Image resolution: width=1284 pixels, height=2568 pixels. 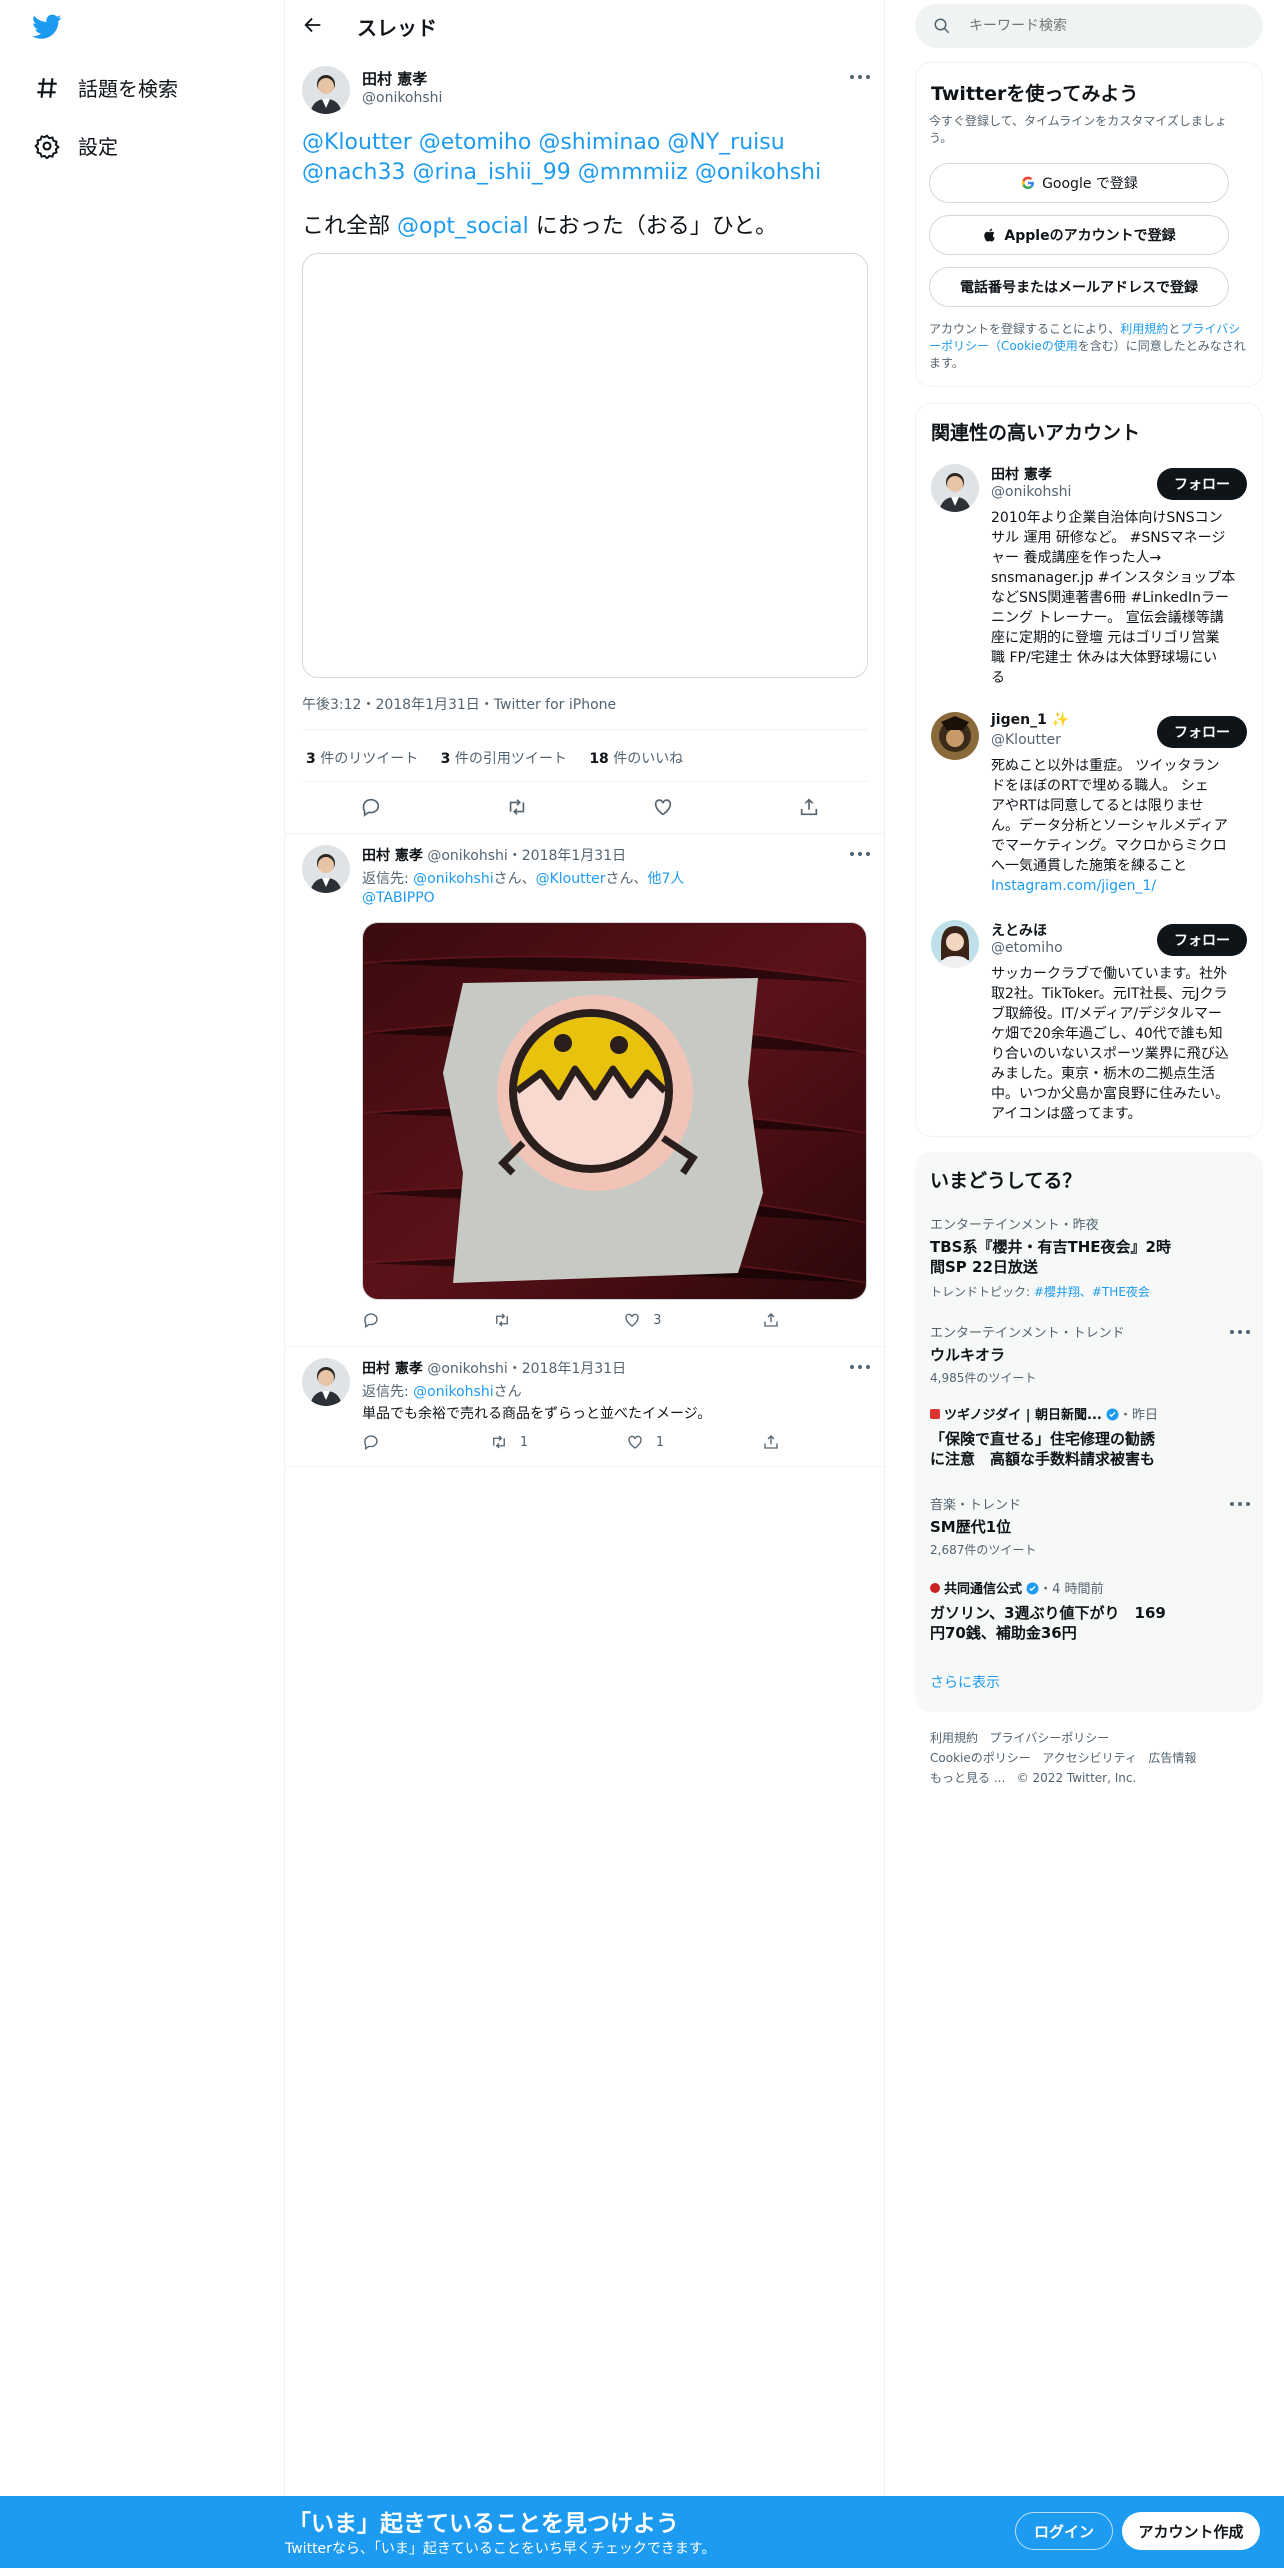 I want to click on tweet-text-suffix: におった（おる」ひと。, so click(x=653, y=226).